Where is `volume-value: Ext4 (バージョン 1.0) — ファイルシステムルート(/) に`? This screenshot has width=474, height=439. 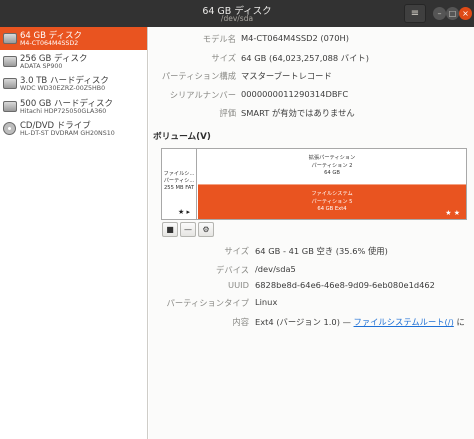
volume-value: Ext4 (バージョン 1.0) — ファイルシステムルート(/) に is located at coordinates (360, 322).